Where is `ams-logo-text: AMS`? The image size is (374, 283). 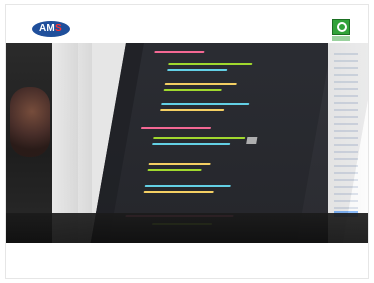
ams-logo-text: AMS is located at coordinates (50, 28).